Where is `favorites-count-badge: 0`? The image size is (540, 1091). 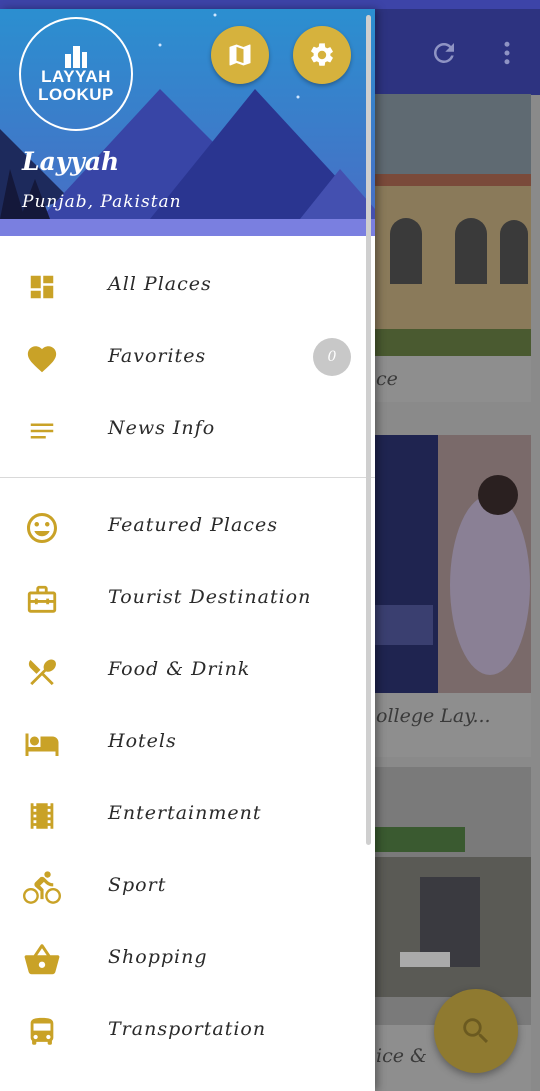
favorites-count-badge: 0 is located at coordinates (332, 357).